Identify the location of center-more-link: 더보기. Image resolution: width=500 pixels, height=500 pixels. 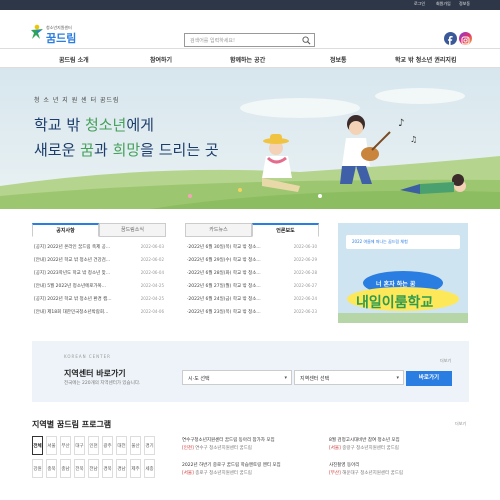
(445, 361).